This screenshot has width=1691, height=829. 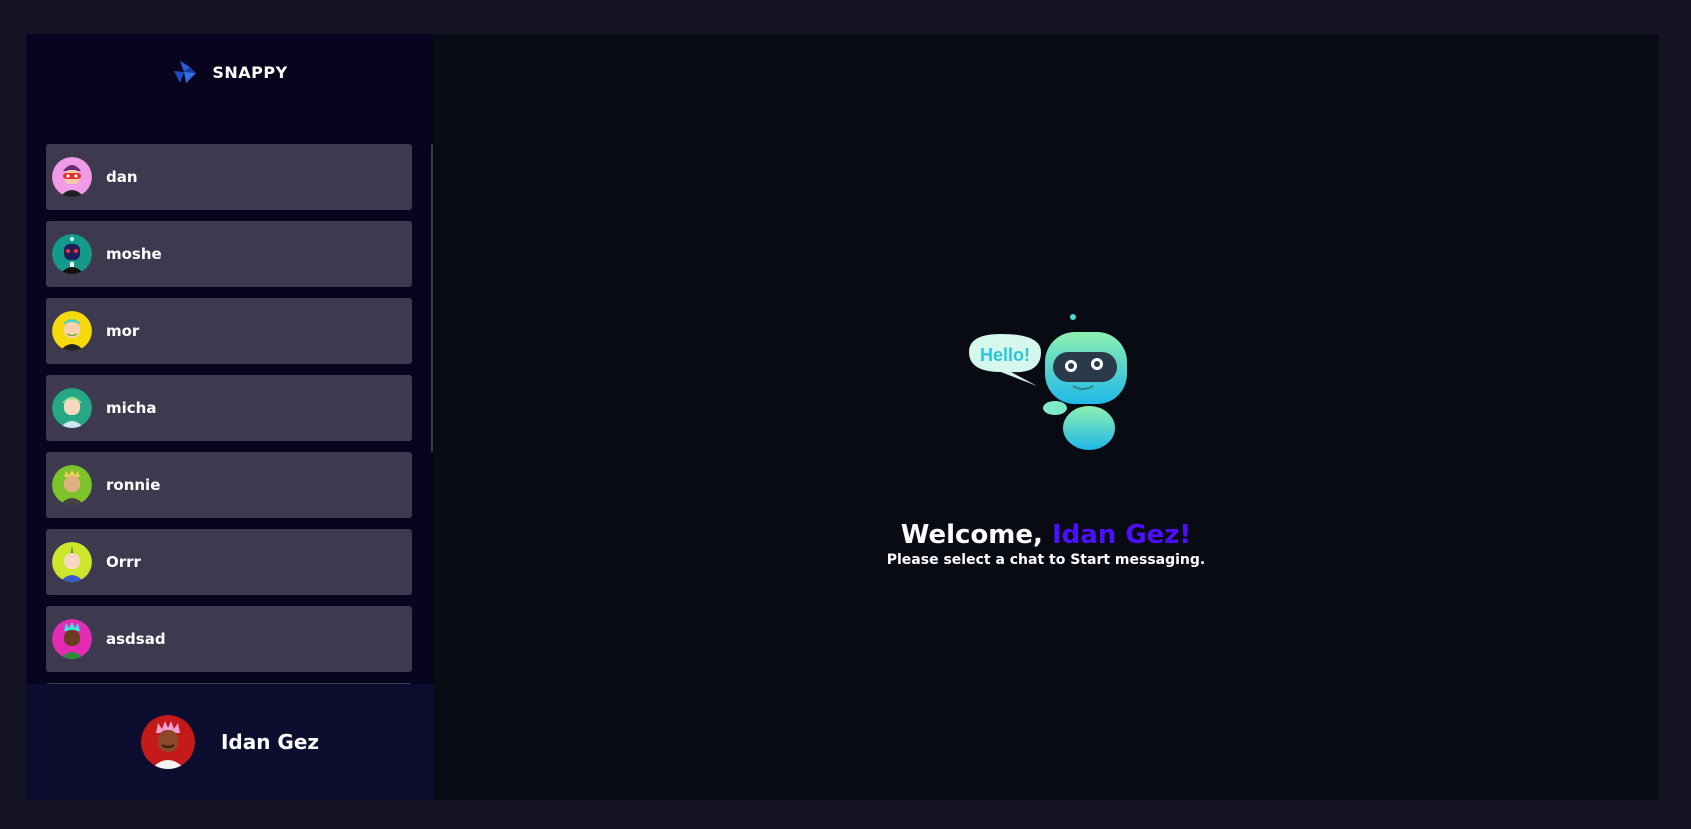 I want to click on contact-item: Orrr, so click(x=229, y=562).